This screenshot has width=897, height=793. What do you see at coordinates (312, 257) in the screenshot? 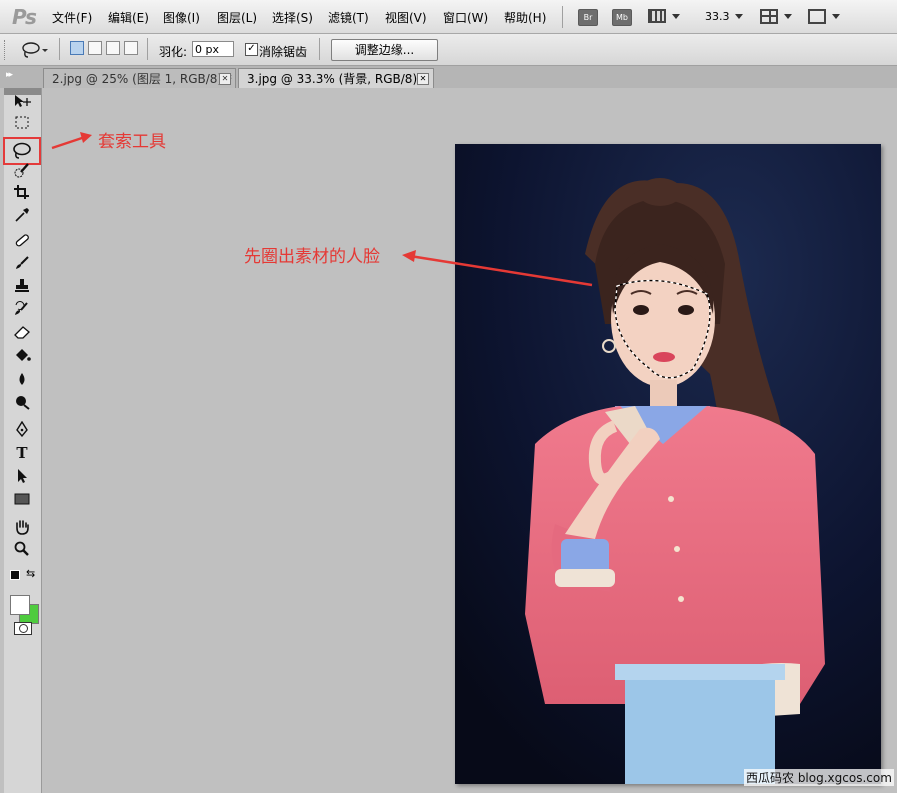
I see `annotation-face-label: 先圈出素材的人脸` at bounding box center [312, 257].